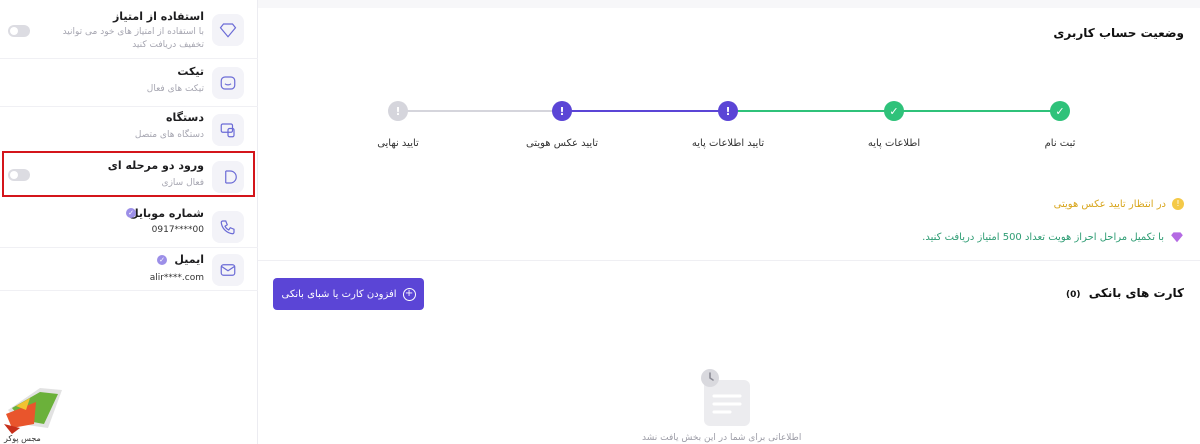 The image size is (1200, 444). I want to click on step-label: تایید عکس هویتی, so click(562, 143).